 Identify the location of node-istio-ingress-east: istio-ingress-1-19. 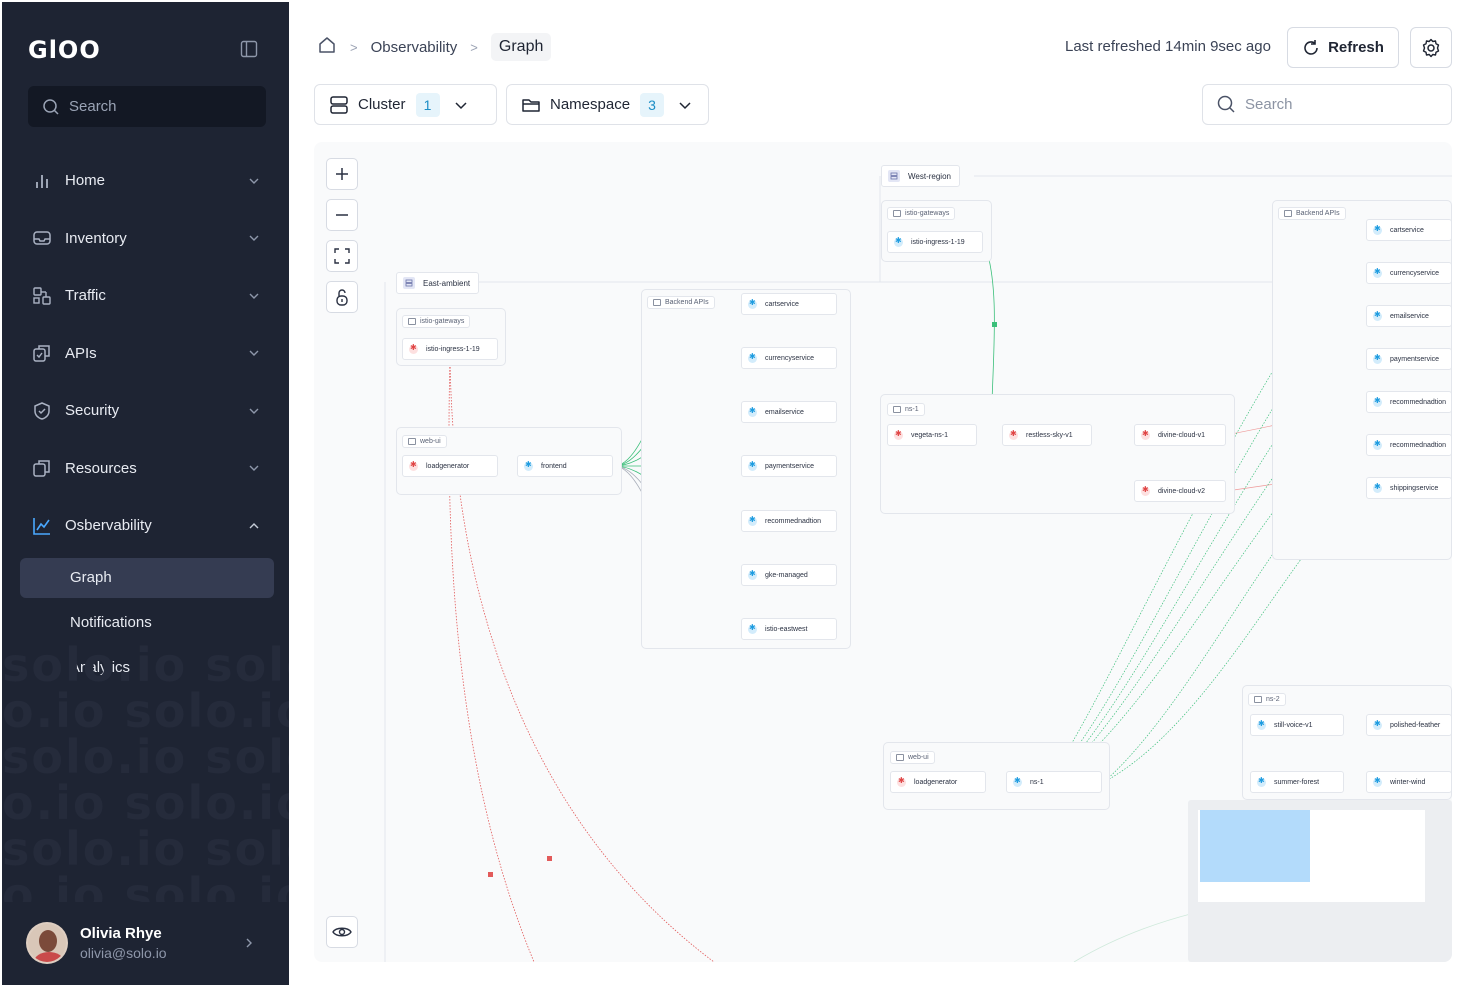
(450, 349).